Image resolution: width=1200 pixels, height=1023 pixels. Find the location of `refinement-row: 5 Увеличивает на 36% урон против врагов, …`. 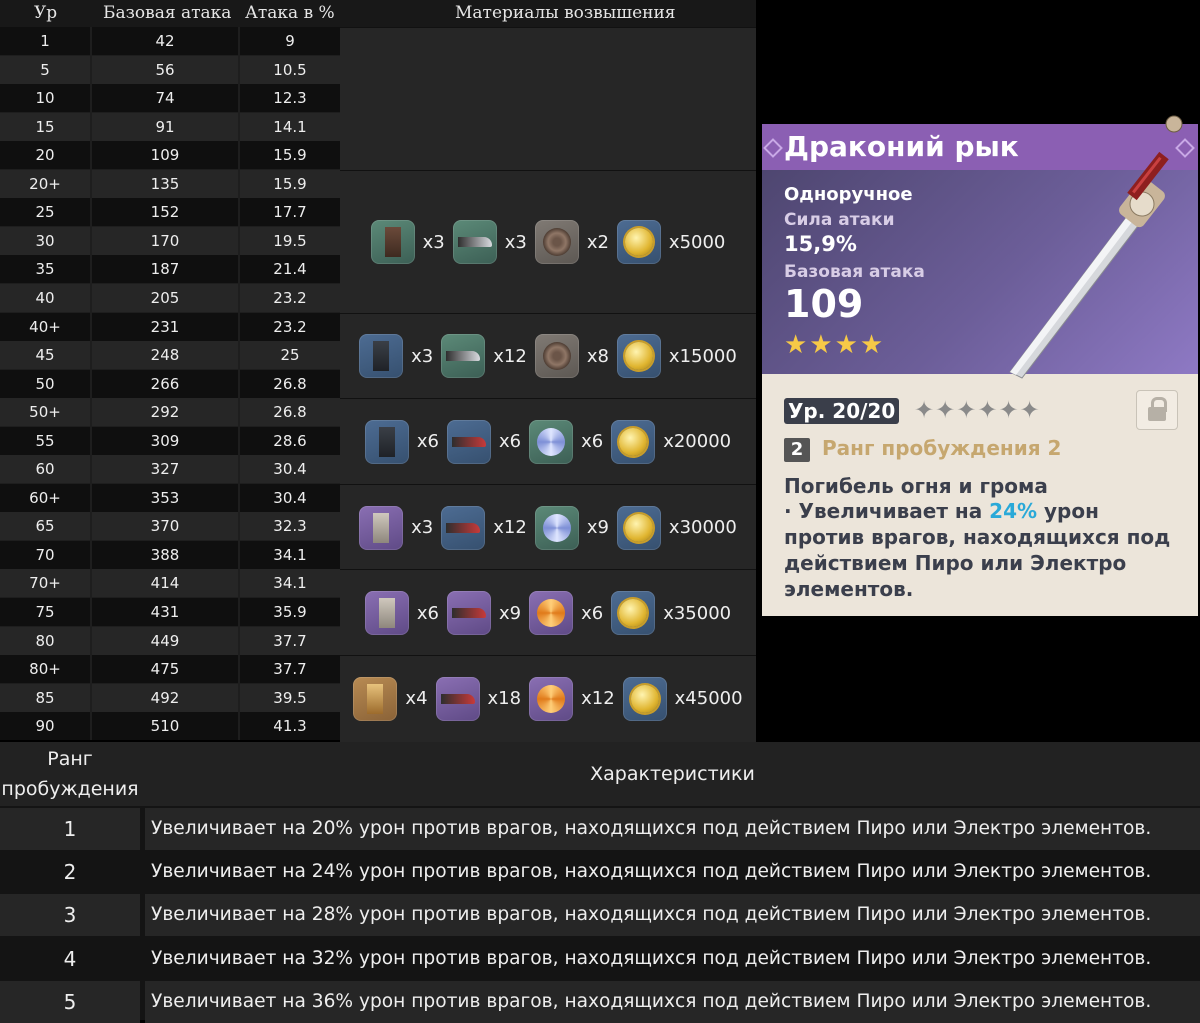

refinement-row: 5 Увеличивает на 36% урон против врагов, … is located at coordinates (600, 1001).